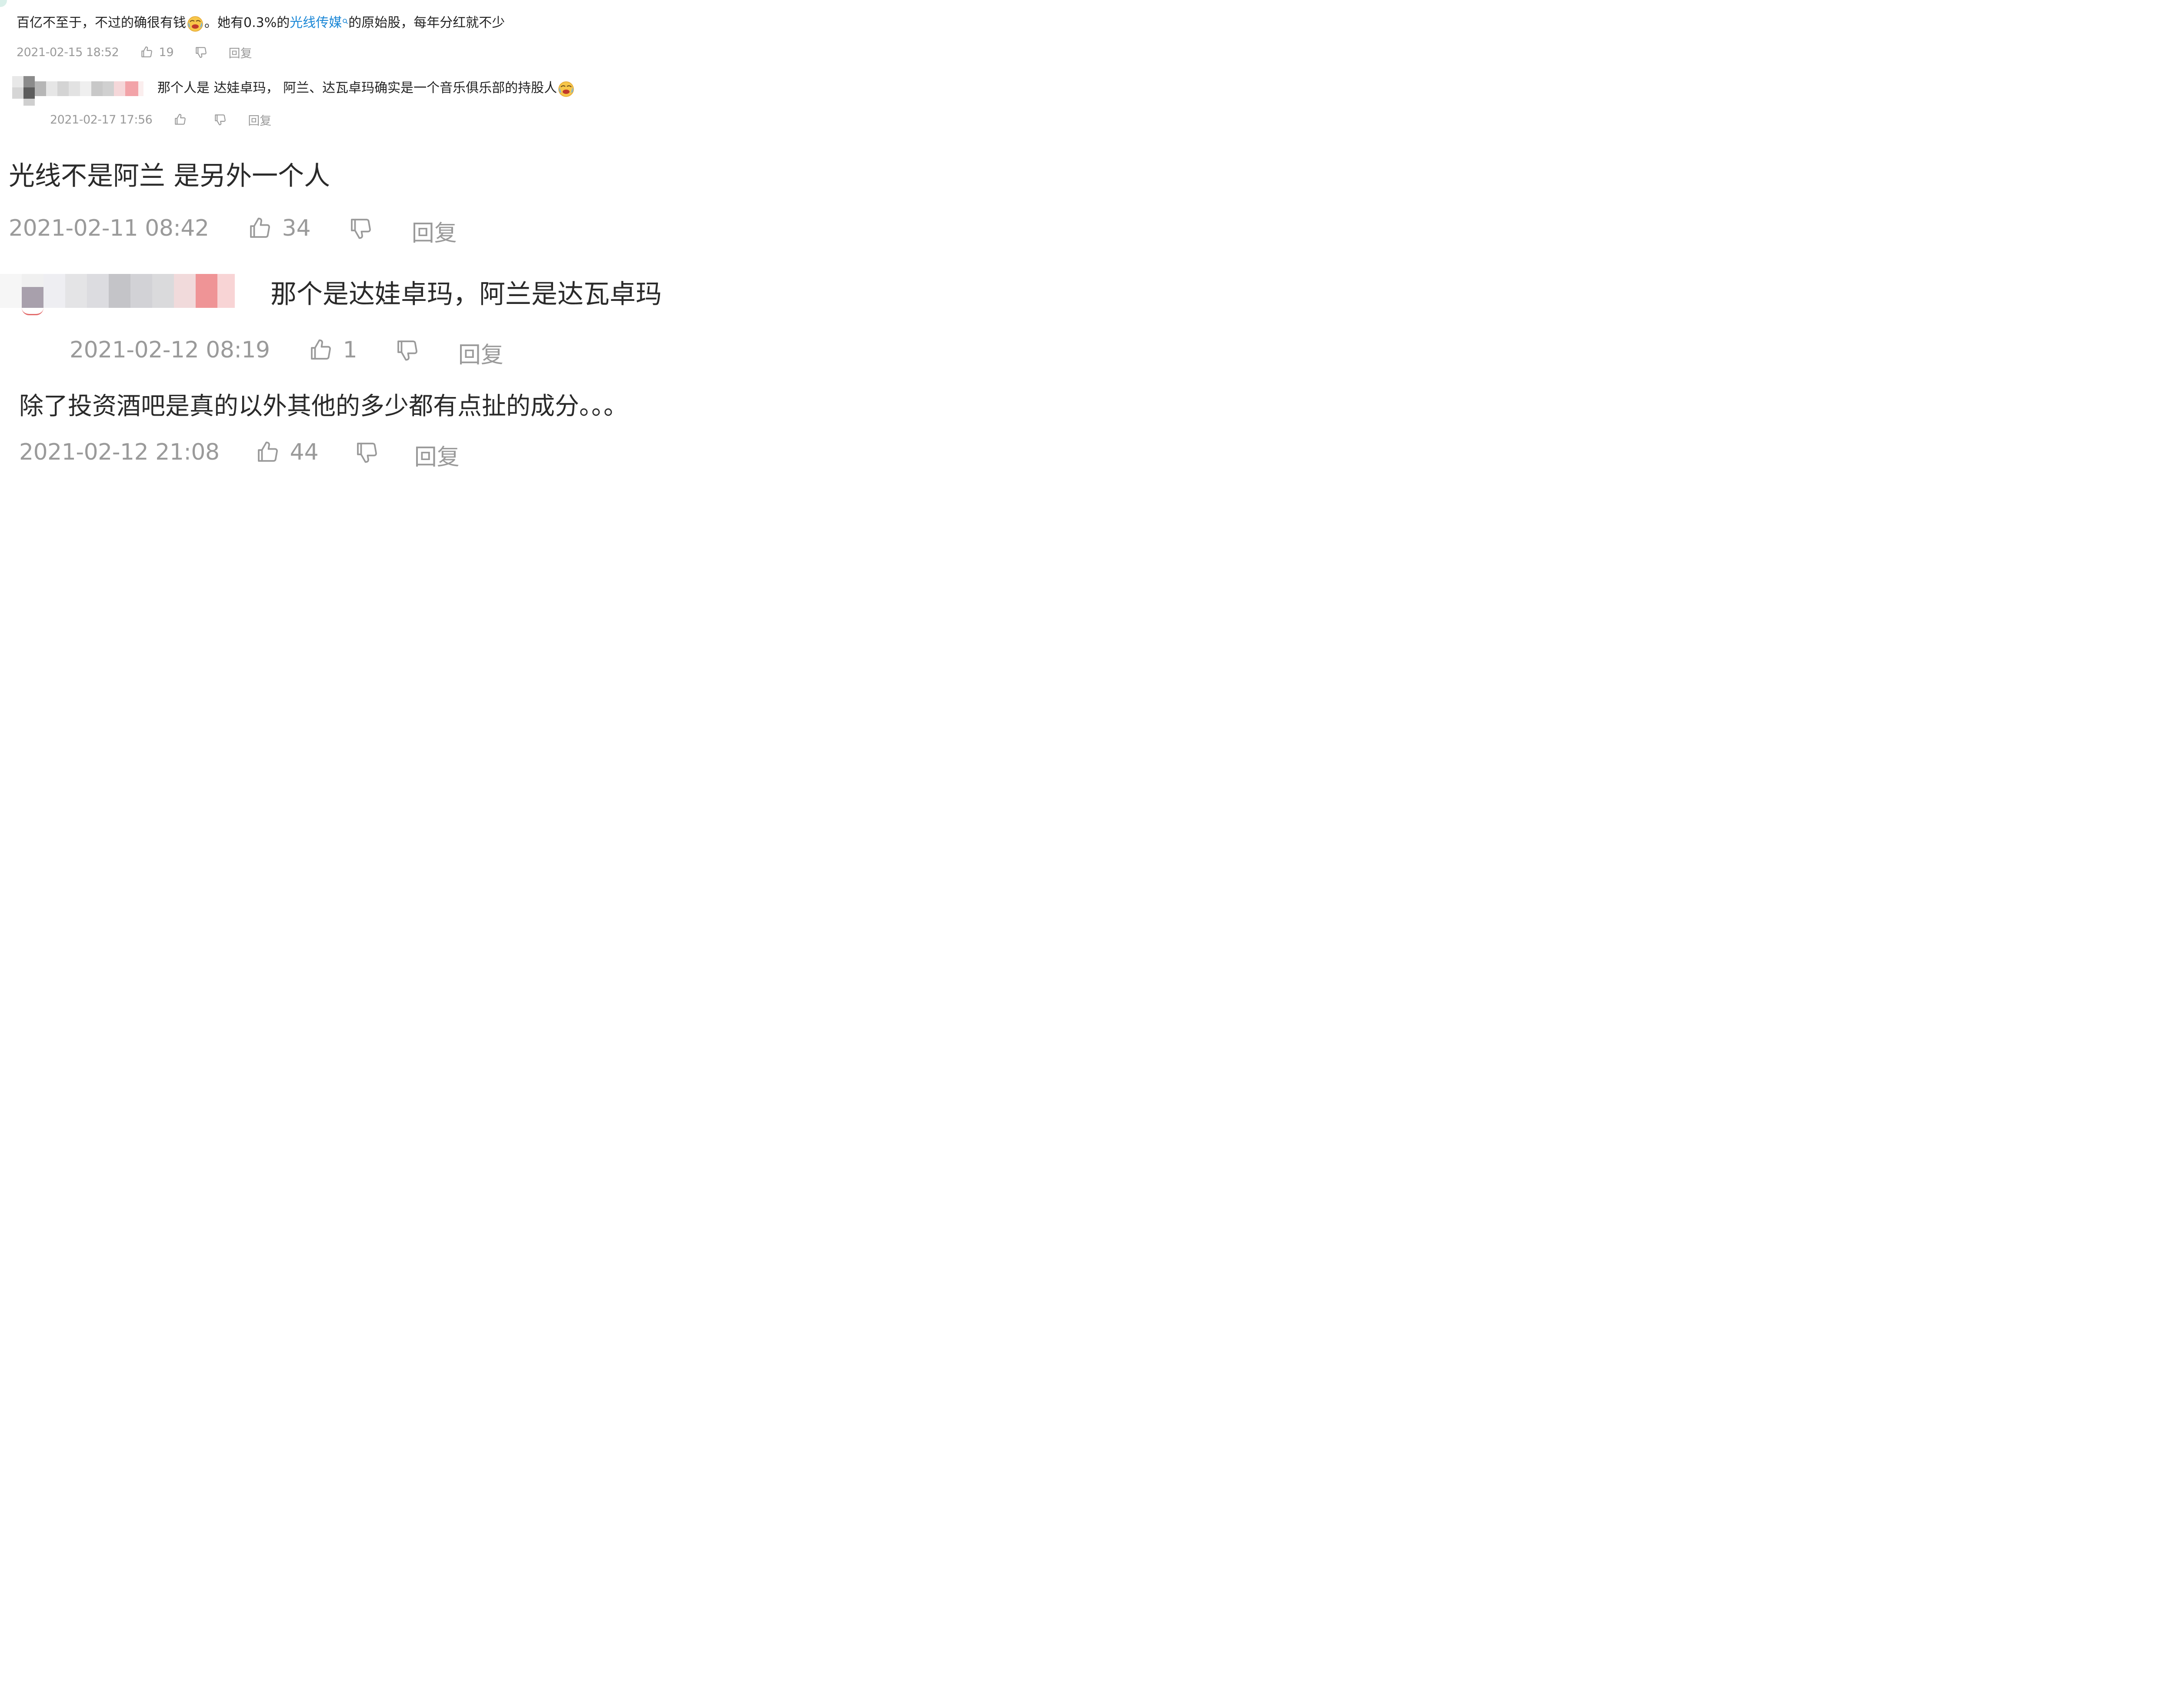  Describe the element at coordinates (3, 3) in the screenshot. I see `avatar-edge-decoration` at that location.